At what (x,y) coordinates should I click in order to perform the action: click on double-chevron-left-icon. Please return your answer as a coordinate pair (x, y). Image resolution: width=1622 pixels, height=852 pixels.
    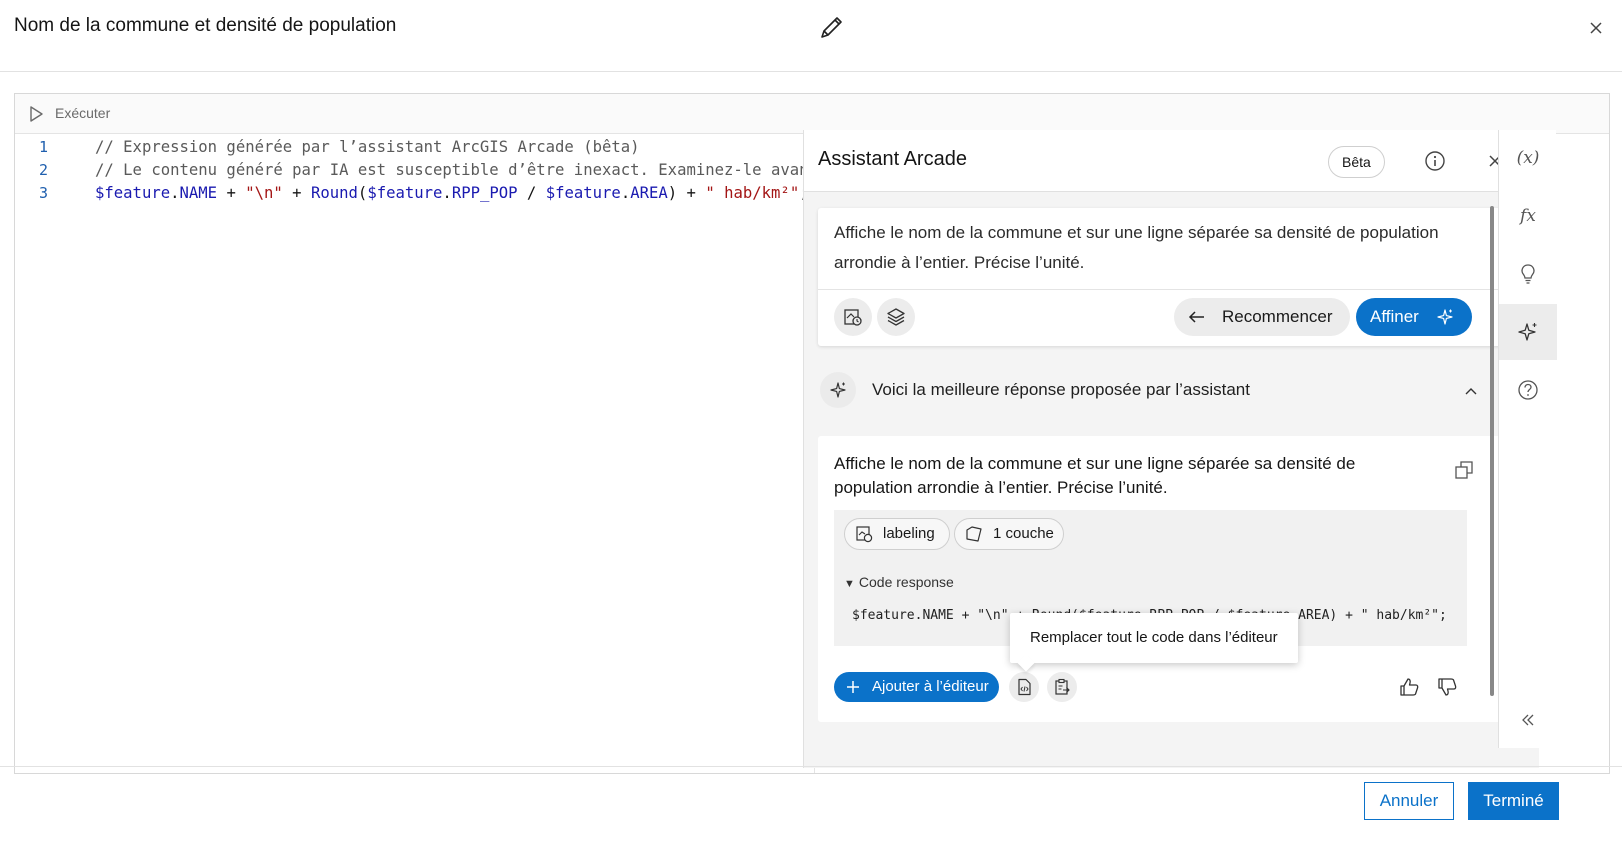
    Looking at the image, I should click on (1528, 720).